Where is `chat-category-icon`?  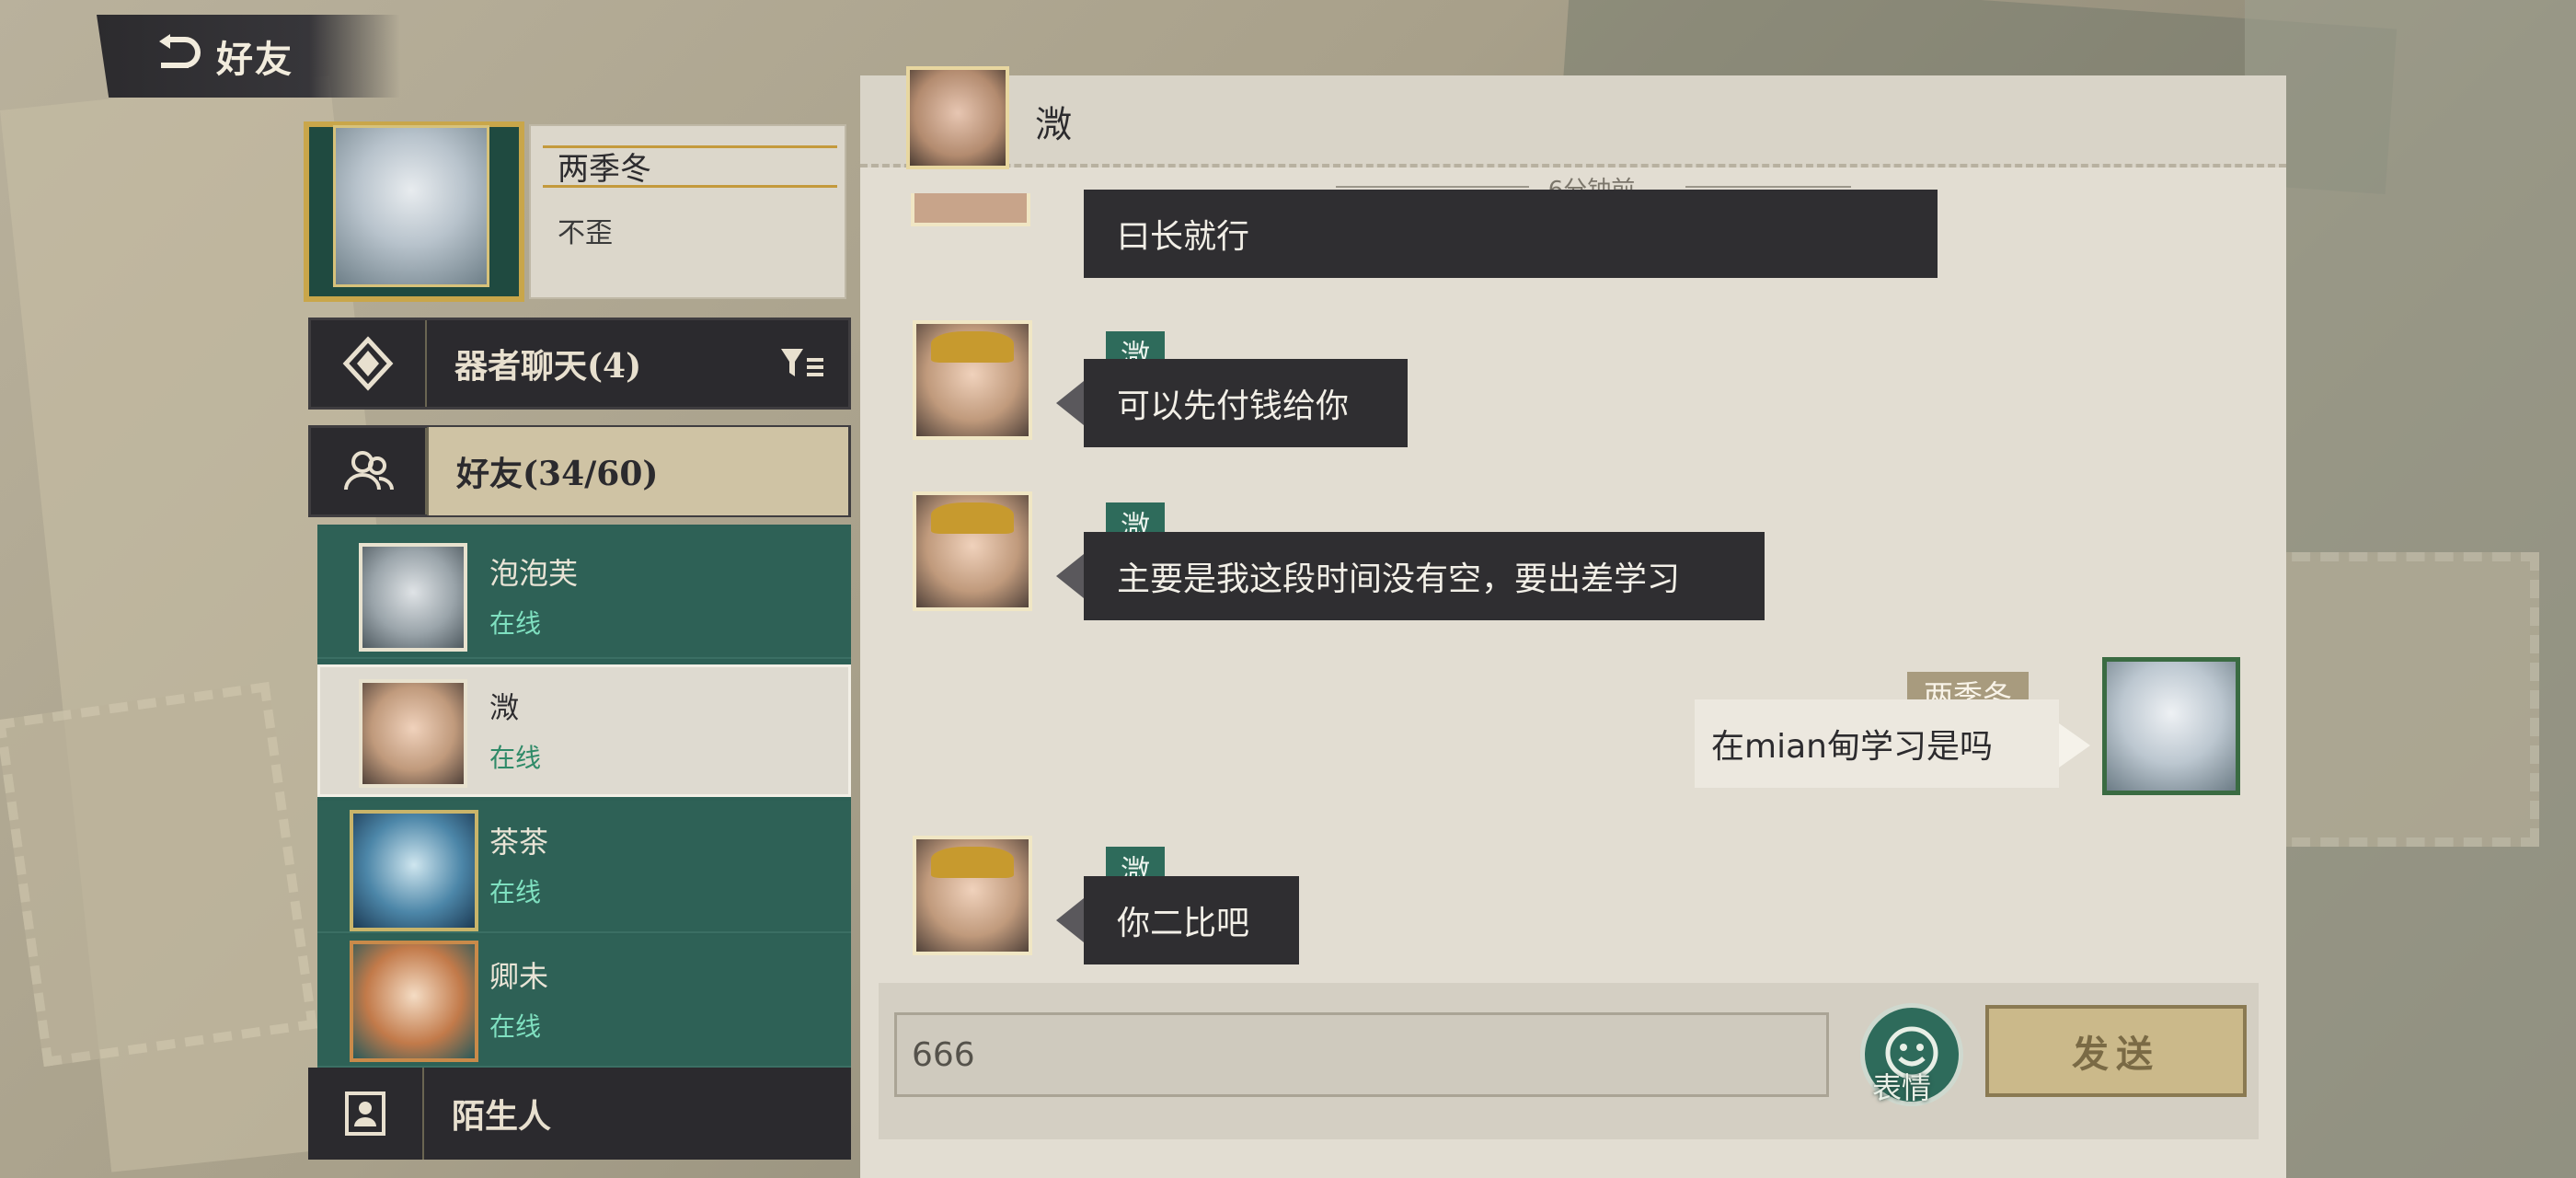
chat-category-icon is located at coordinates (369, 363).